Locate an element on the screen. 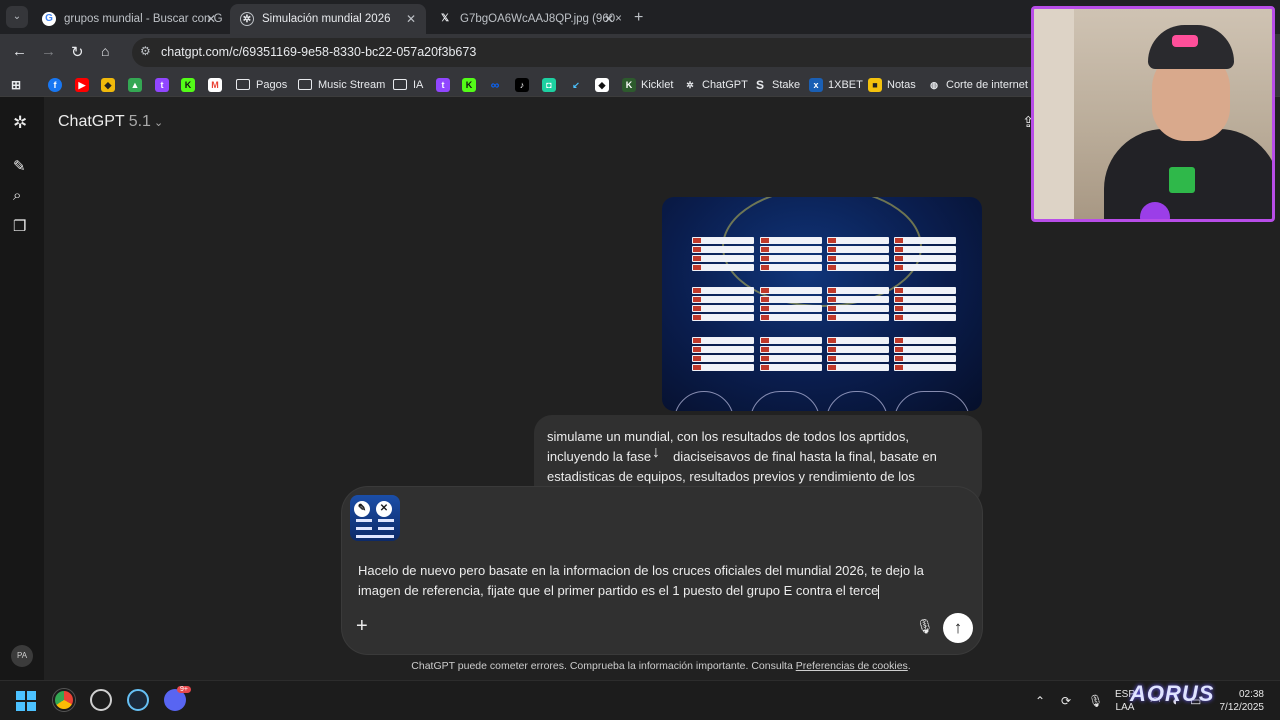 This screenshot has width=1280, height=720. tool-icon: ↙ is located at coordinates (578, 84).